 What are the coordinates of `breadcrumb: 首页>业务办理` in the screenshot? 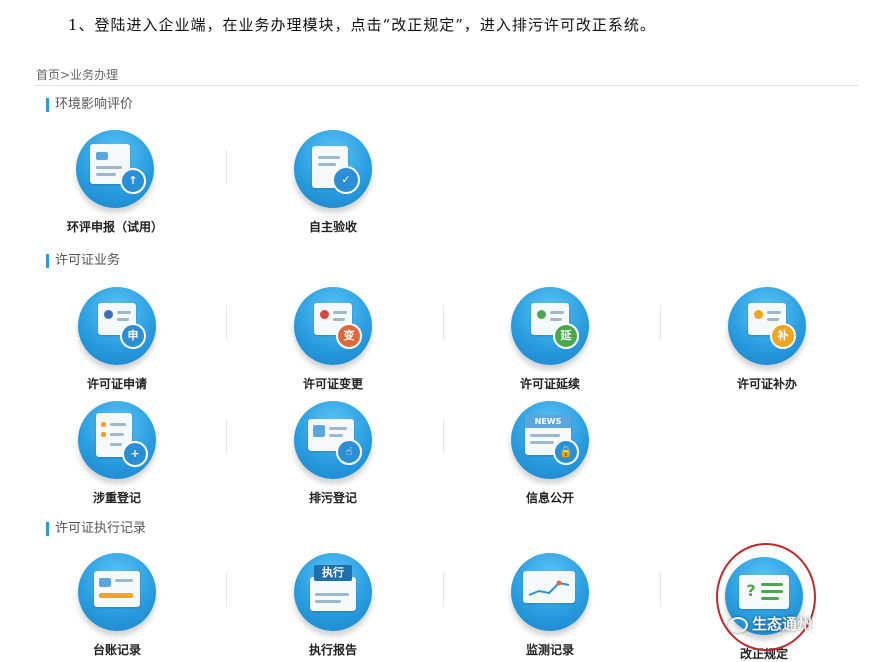 It's located at (77, 74).